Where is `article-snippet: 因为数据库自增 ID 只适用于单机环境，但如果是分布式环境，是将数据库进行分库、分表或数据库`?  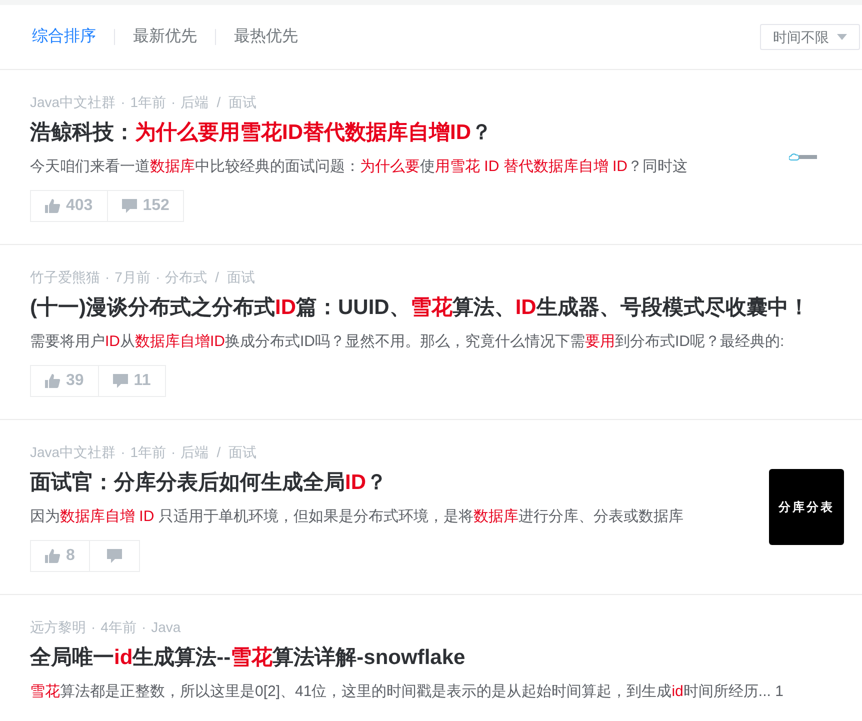
article-snippet: 因为数据库自增 ID 只适用于单机环境，但如果是分布式环境，是将数据库进行分库、分表或数据库 is located at coordinates (357, 517).